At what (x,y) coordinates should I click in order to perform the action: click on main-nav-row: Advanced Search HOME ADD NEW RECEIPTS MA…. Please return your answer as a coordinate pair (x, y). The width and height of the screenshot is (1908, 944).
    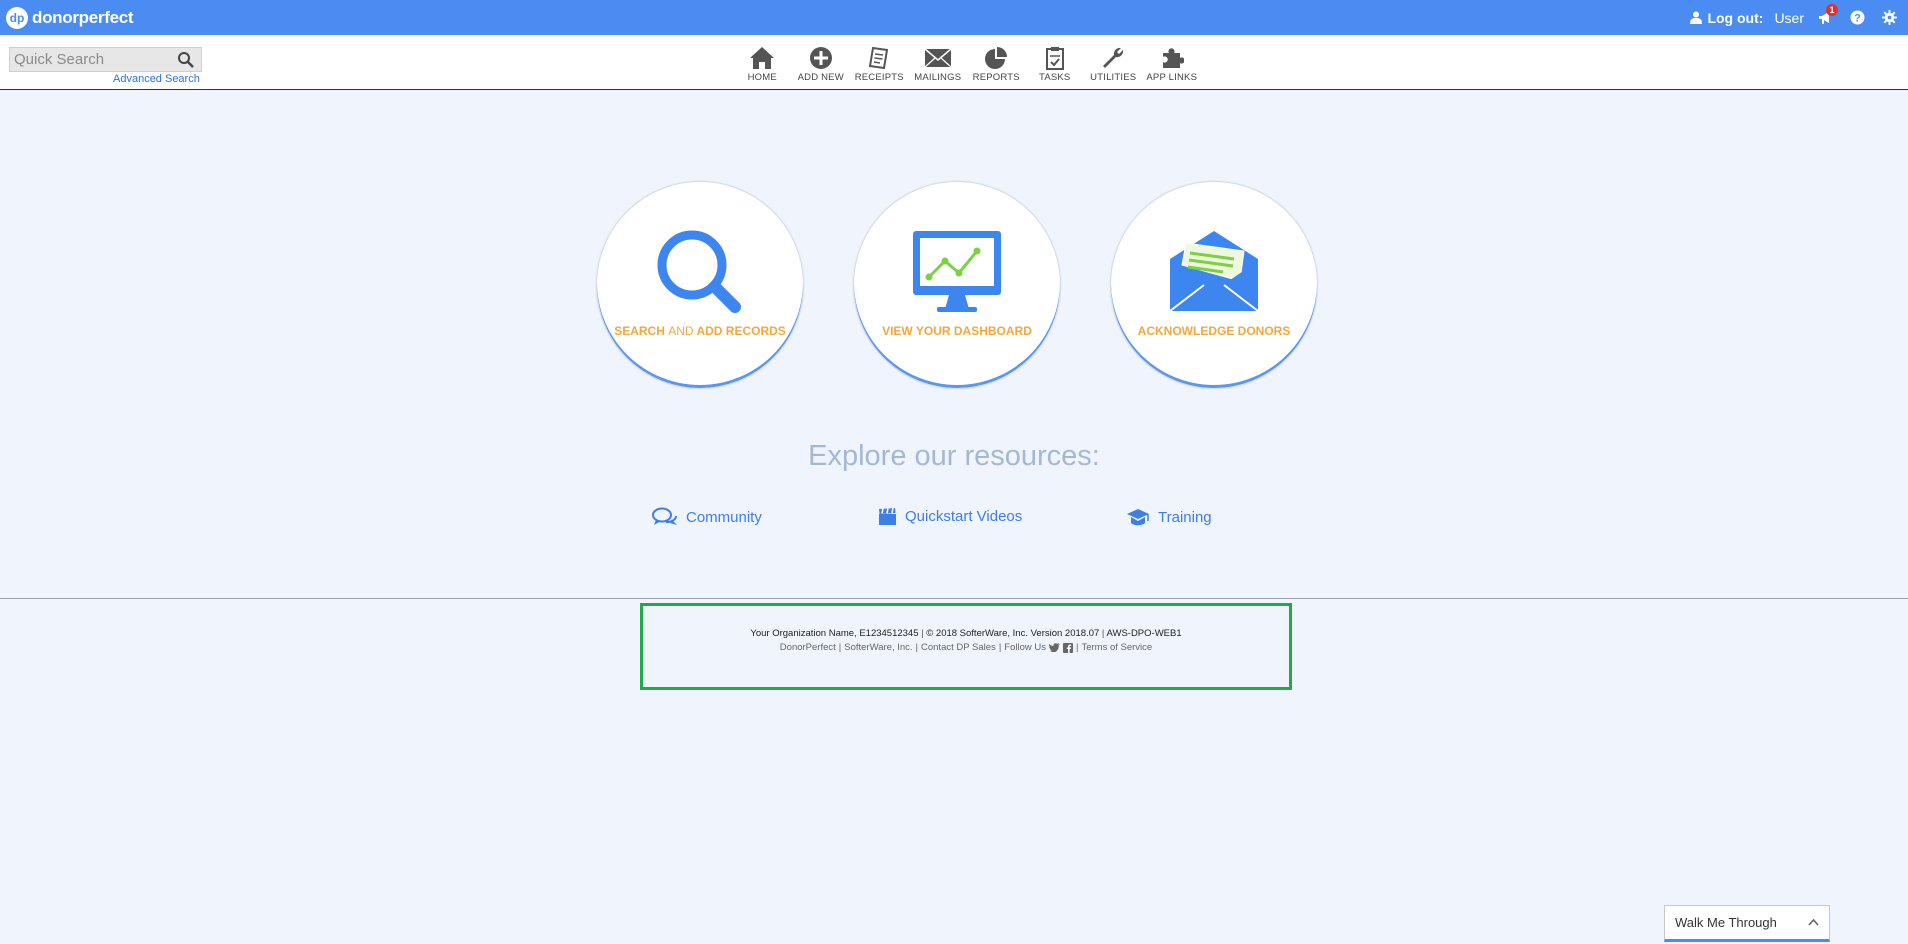
    Looking at the image, I should click on (954, 62).